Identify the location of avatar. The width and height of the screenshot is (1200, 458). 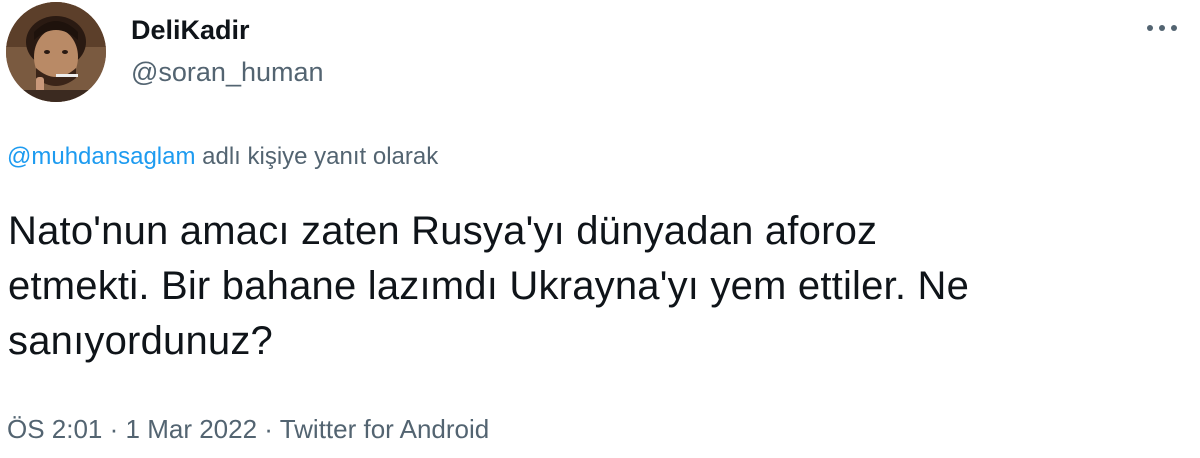
(56, 52).